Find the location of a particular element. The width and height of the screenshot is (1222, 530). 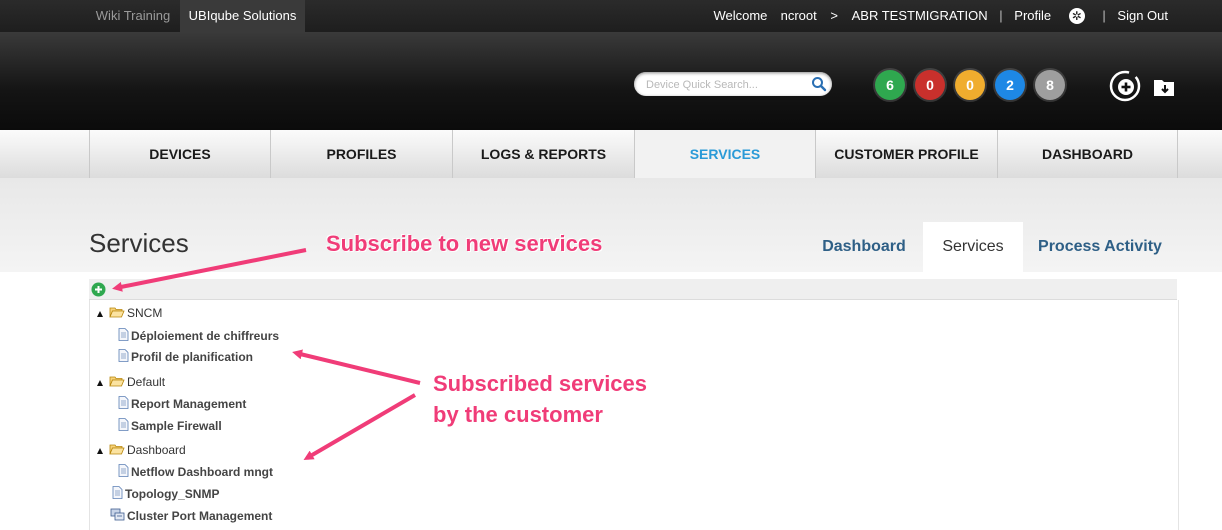

tree-folder-sncm: SNCM is located at coordinates (129, 313).